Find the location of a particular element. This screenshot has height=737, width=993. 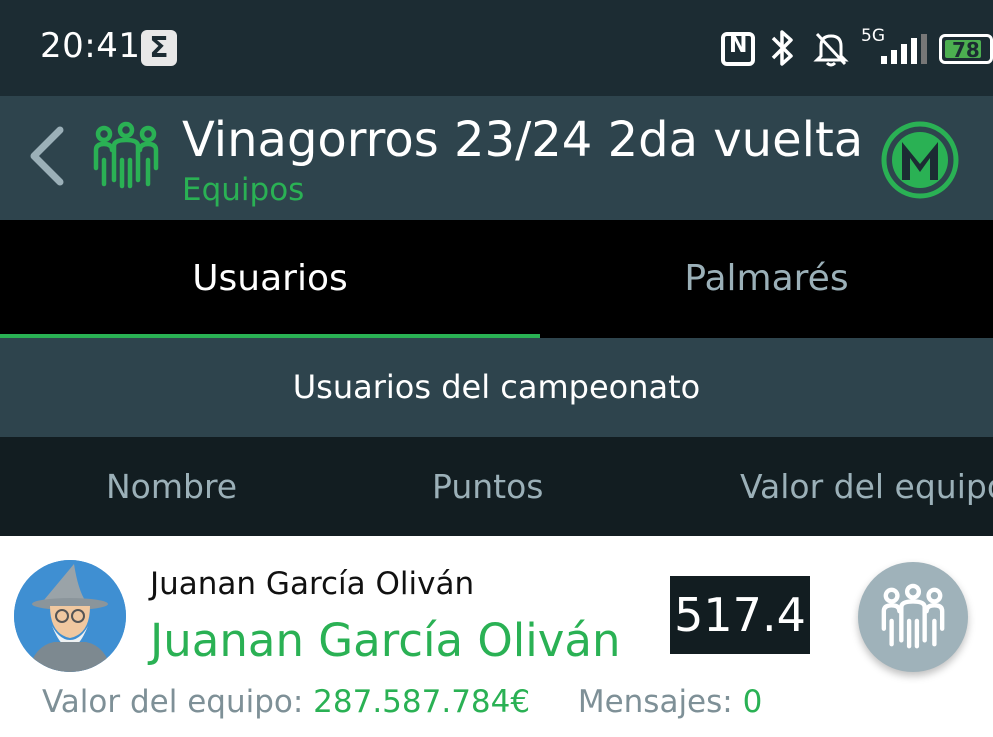

page-subtitle: Equipos is located at coordinates (243, 190).